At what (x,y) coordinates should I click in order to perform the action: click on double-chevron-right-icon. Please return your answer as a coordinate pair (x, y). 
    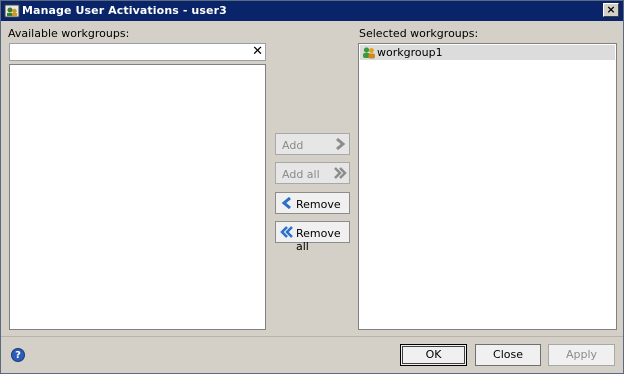
    Looking at the image, I should click on (340, 173).